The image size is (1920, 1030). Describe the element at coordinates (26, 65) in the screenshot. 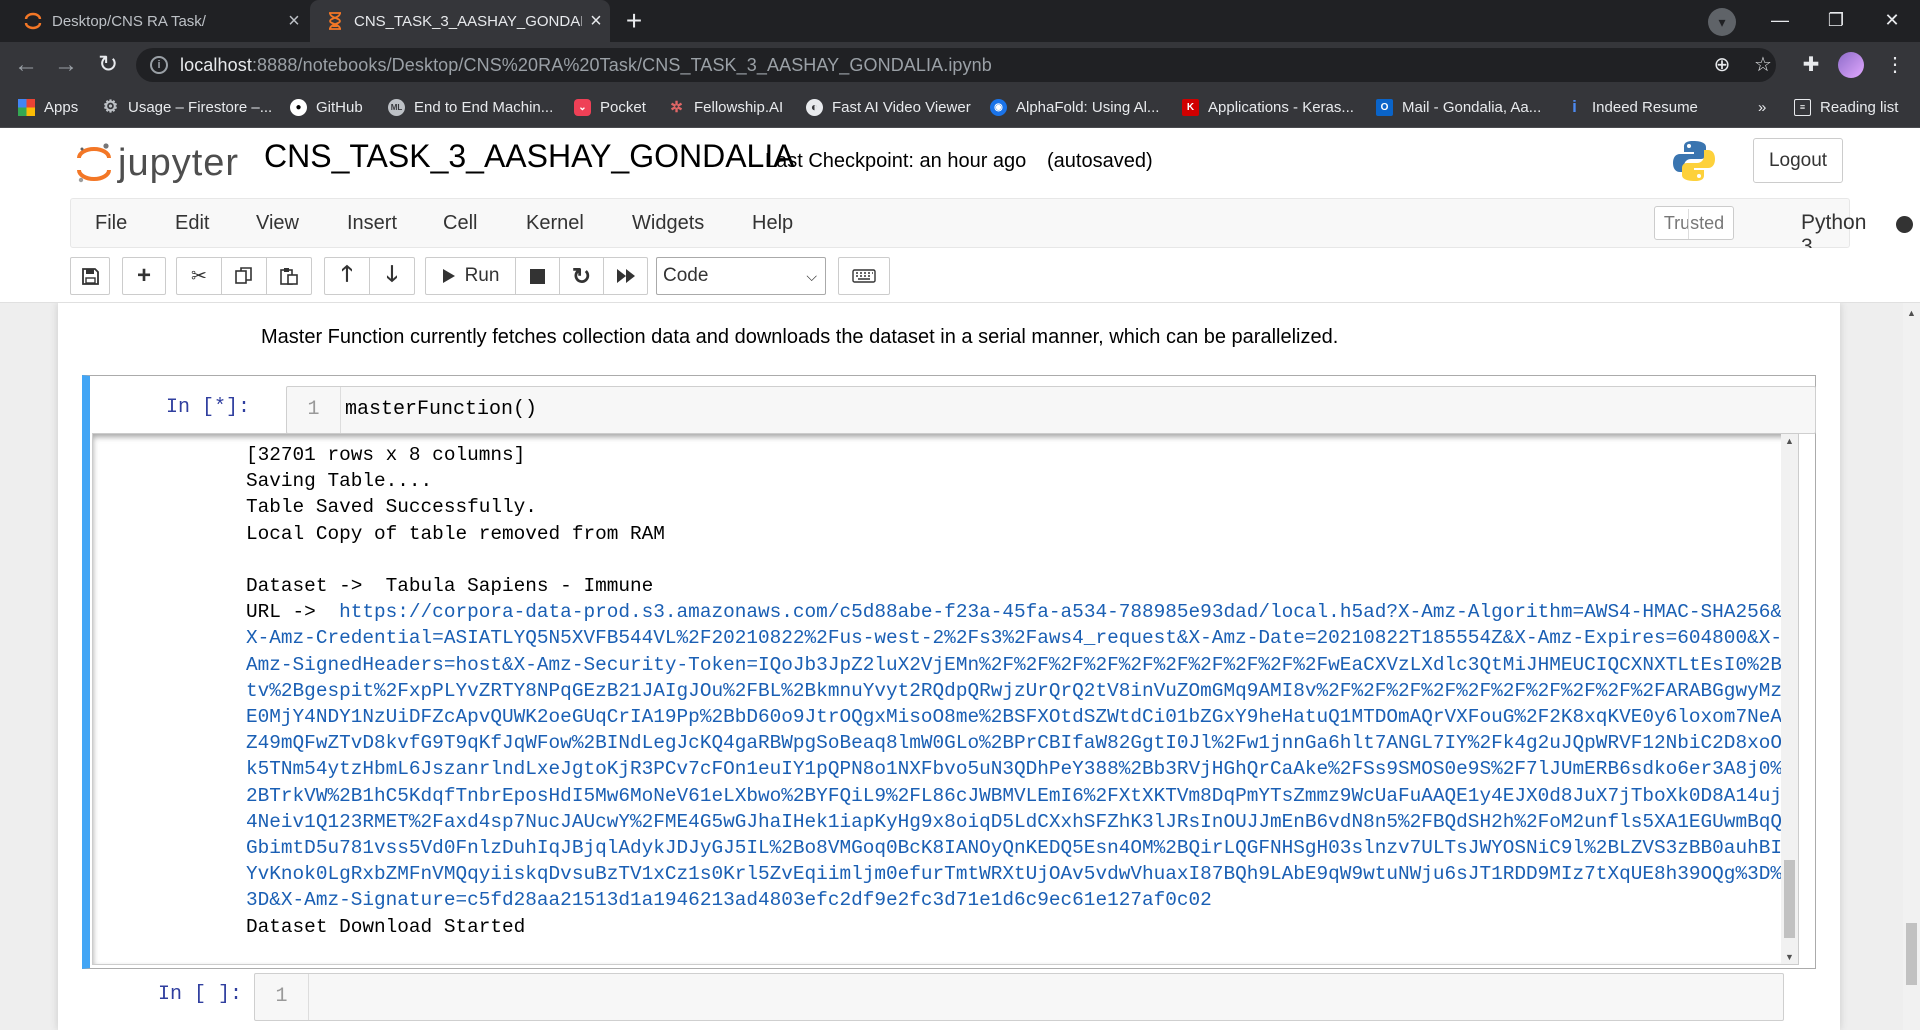

I see `back-arrow-icon: ←` at that location.